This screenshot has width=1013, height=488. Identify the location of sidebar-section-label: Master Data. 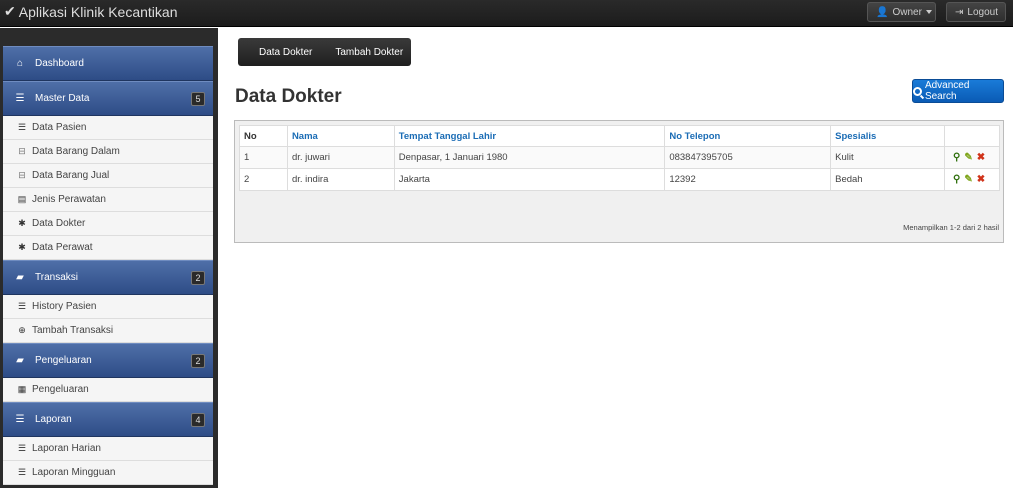
(62, 98).